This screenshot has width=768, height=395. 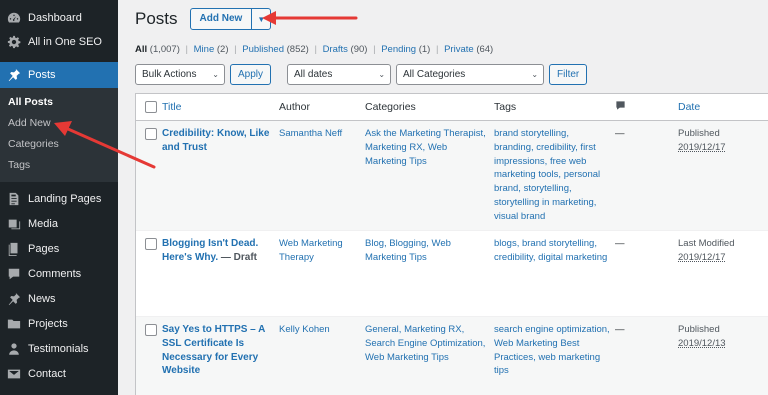 I want to click on post-author-link: Kelly Kohen, so click(x=322, y=356).